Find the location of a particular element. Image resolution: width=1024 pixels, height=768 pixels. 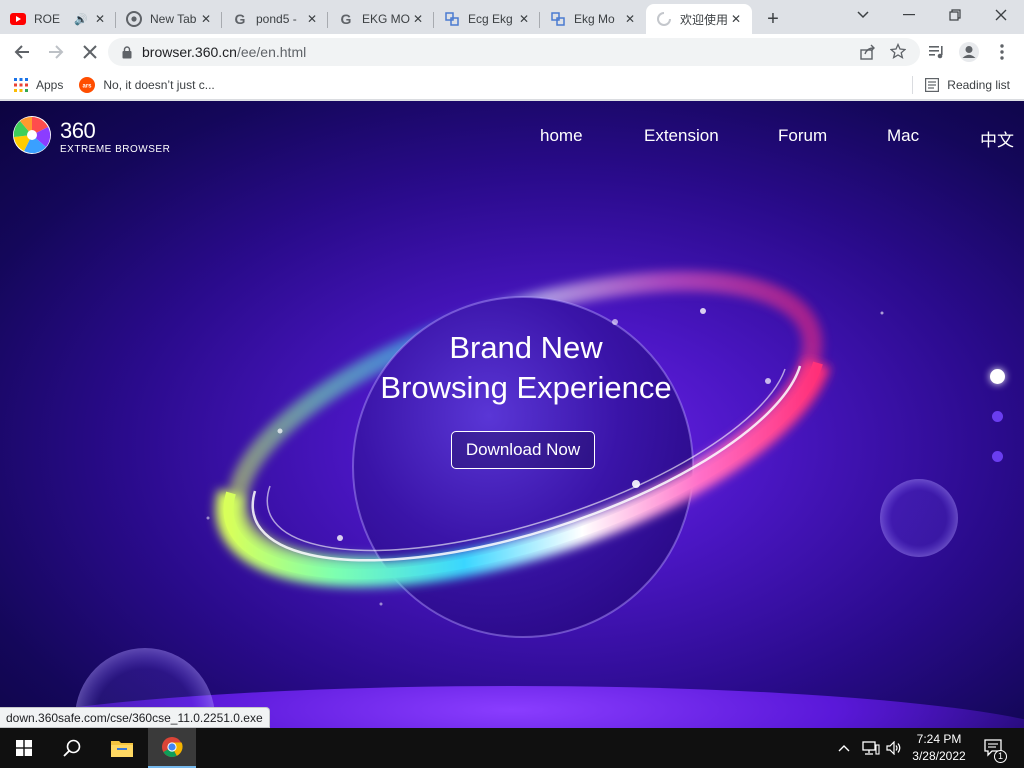

hero-line-2: Browsing Experience is located at coordinates (526, 387).